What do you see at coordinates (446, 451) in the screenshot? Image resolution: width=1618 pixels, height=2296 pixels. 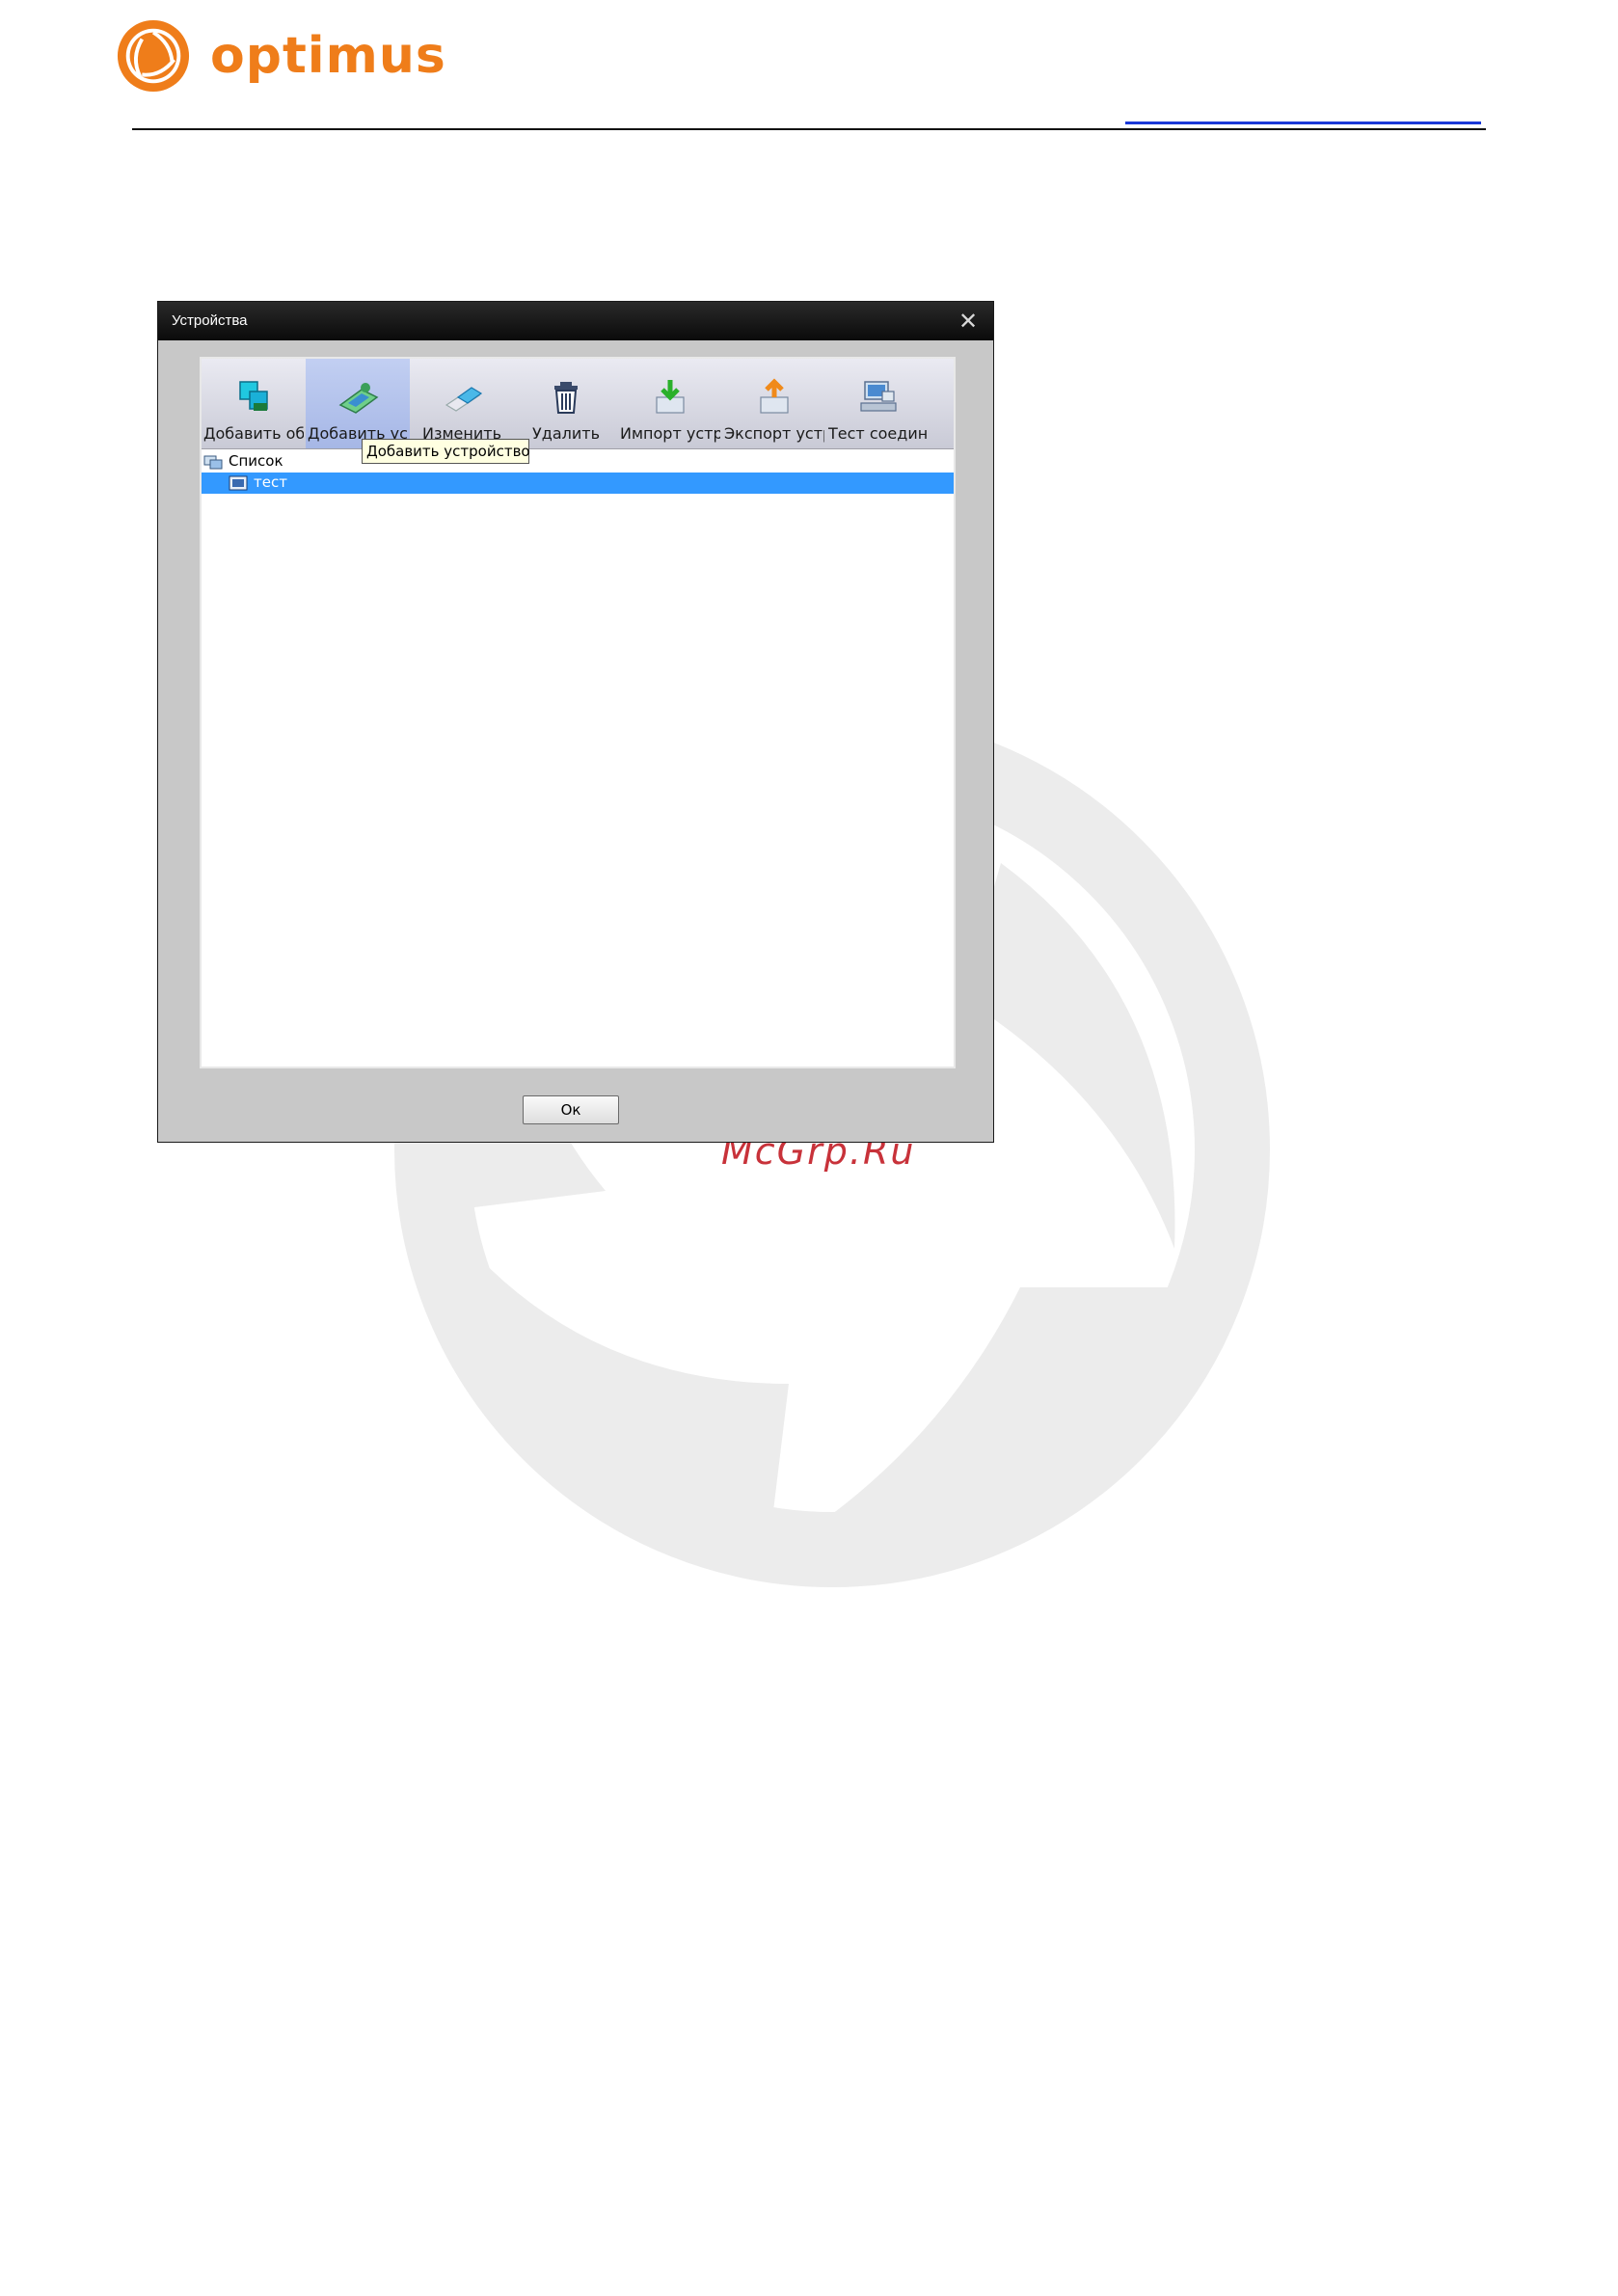 I see `tooltip-add-device: Добавить устройство` at bounding box center [446, 451].